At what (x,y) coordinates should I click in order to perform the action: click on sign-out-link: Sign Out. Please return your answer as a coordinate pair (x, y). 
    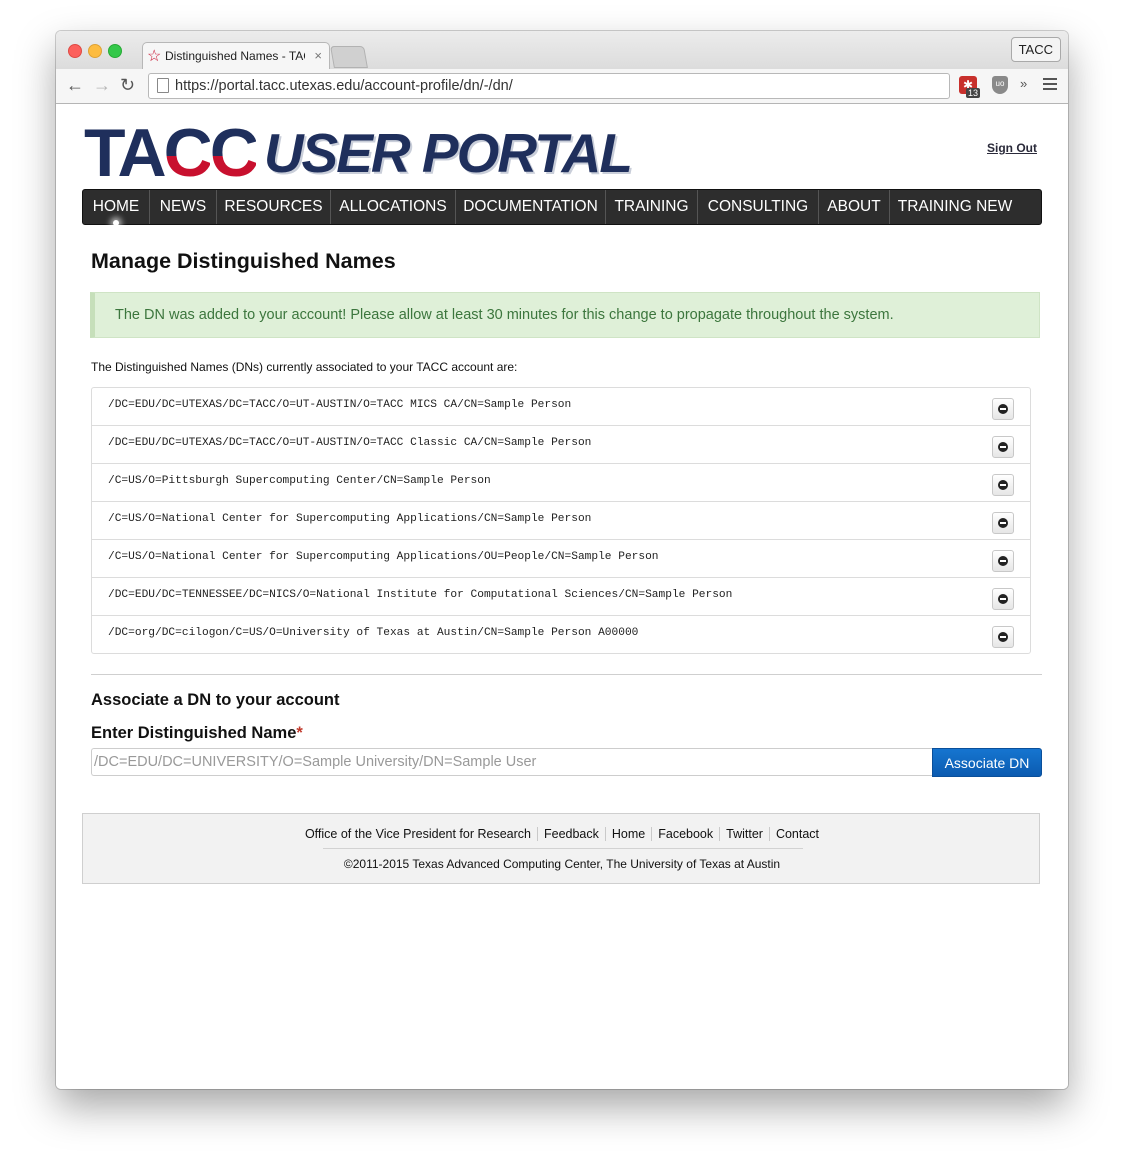
    Looking at the image, I should click on (1012, 148).